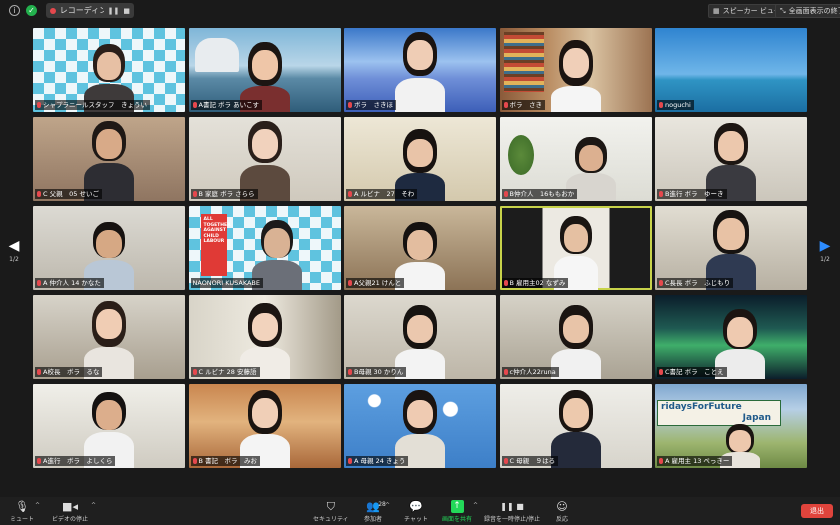 This screenshot has width=840, height=525. Describe the element at coordinates (716, 11) in the screenshot. I see `grid-view-icon: ▦` at that location.